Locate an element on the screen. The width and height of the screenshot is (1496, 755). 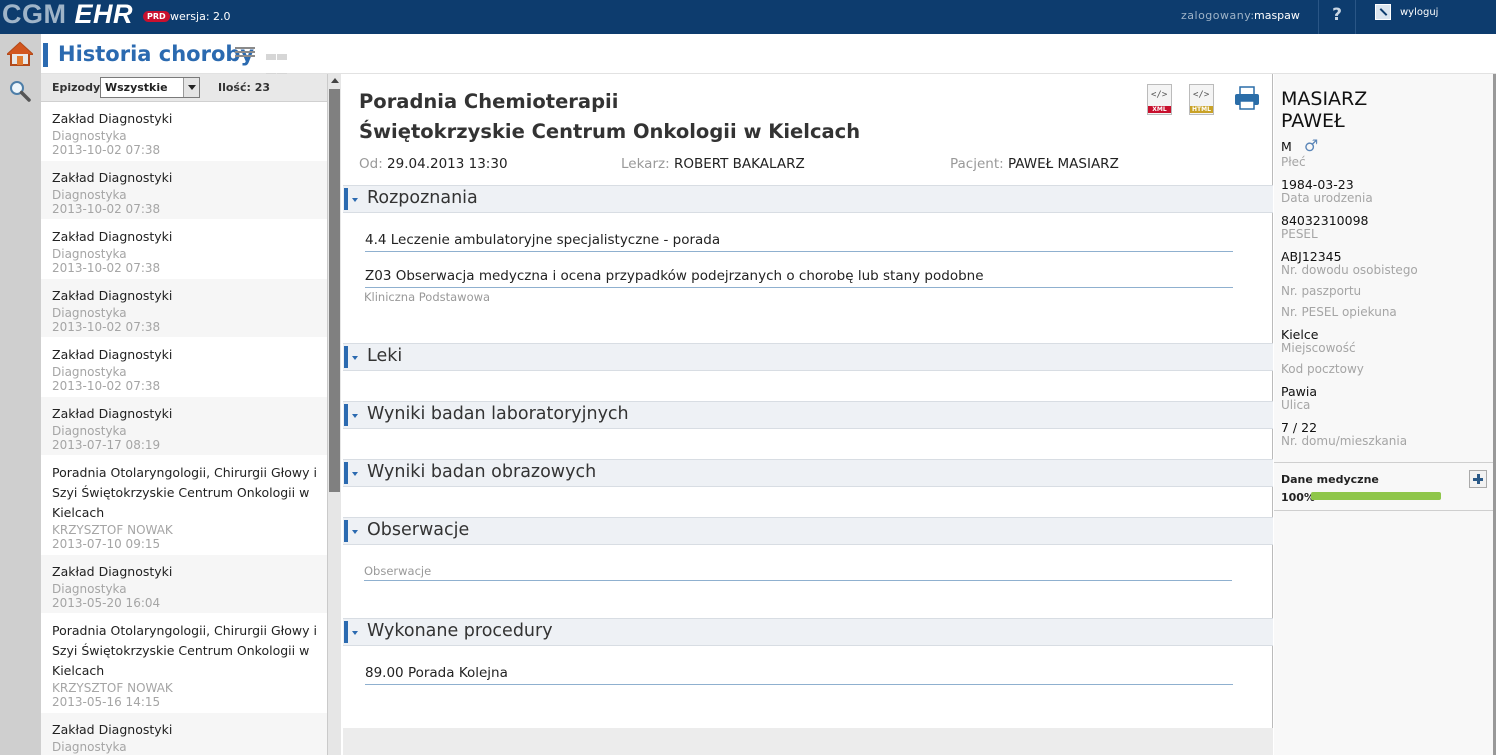
patient-street-label: Ulica is located at coordinates (1296, 405).